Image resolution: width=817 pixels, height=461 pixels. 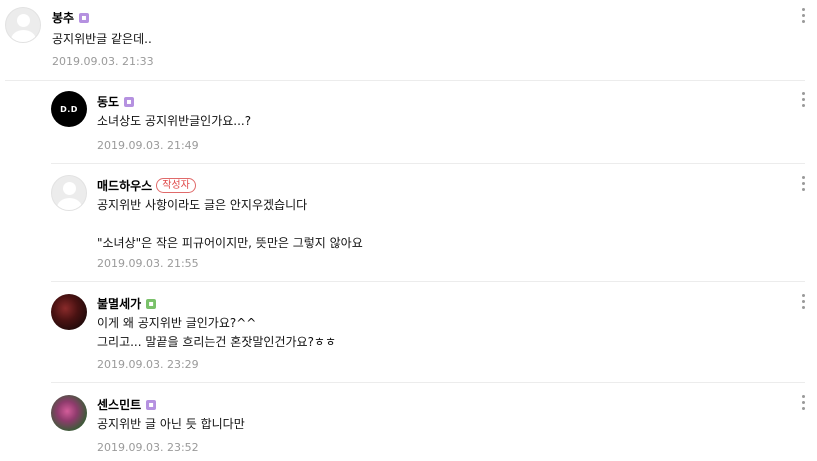 What do you see at coordinates (176, 185) in the screenshot?
I see `author-badge: 작성자` at bounding box center [176, 185].